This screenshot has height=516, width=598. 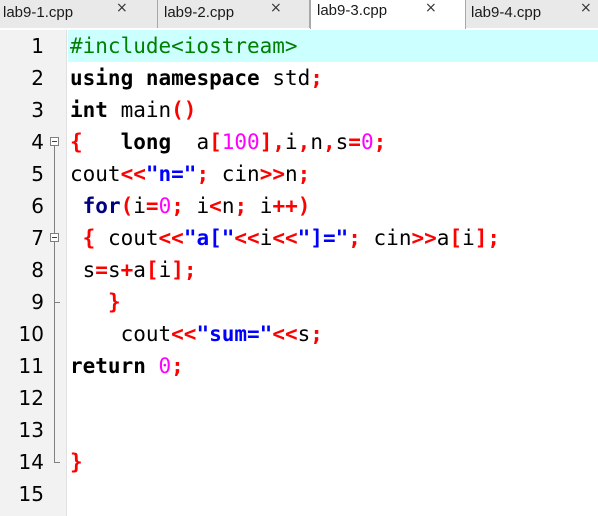 I want to click on code-line: cout<<"n="; cin>>n;, so click(x=333, y=174).